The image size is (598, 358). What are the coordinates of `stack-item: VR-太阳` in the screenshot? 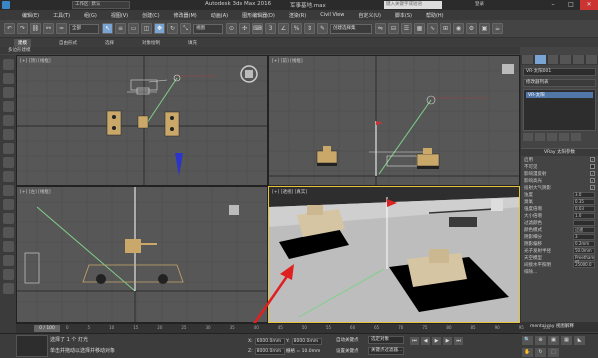 It's located at (559, 95).